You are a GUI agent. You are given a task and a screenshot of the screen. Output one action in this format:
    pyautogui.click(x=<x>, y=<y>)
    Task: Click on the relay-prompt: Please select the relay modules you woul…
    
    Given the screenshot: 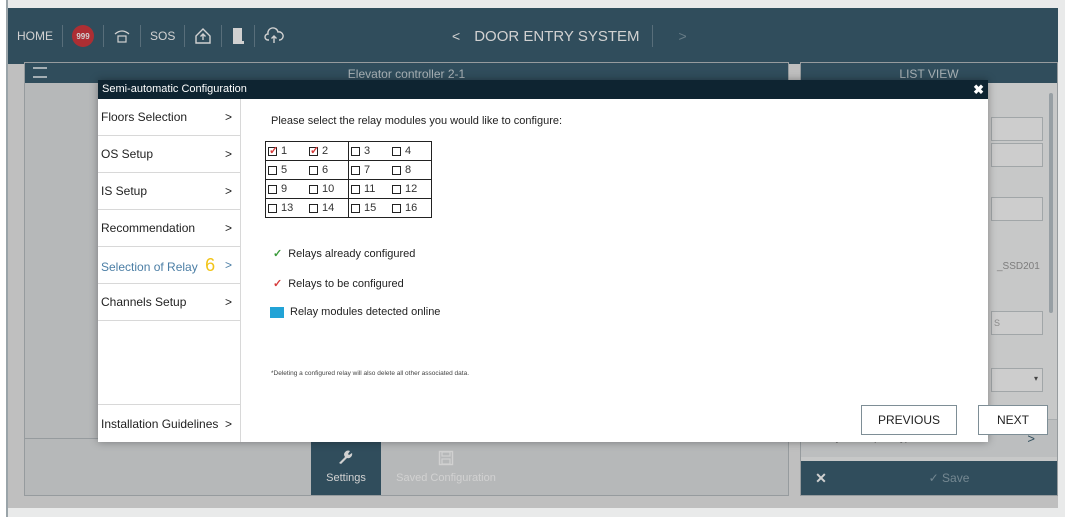 What is the action you would take?
    pyautogui.click(x=417, y=121)
    